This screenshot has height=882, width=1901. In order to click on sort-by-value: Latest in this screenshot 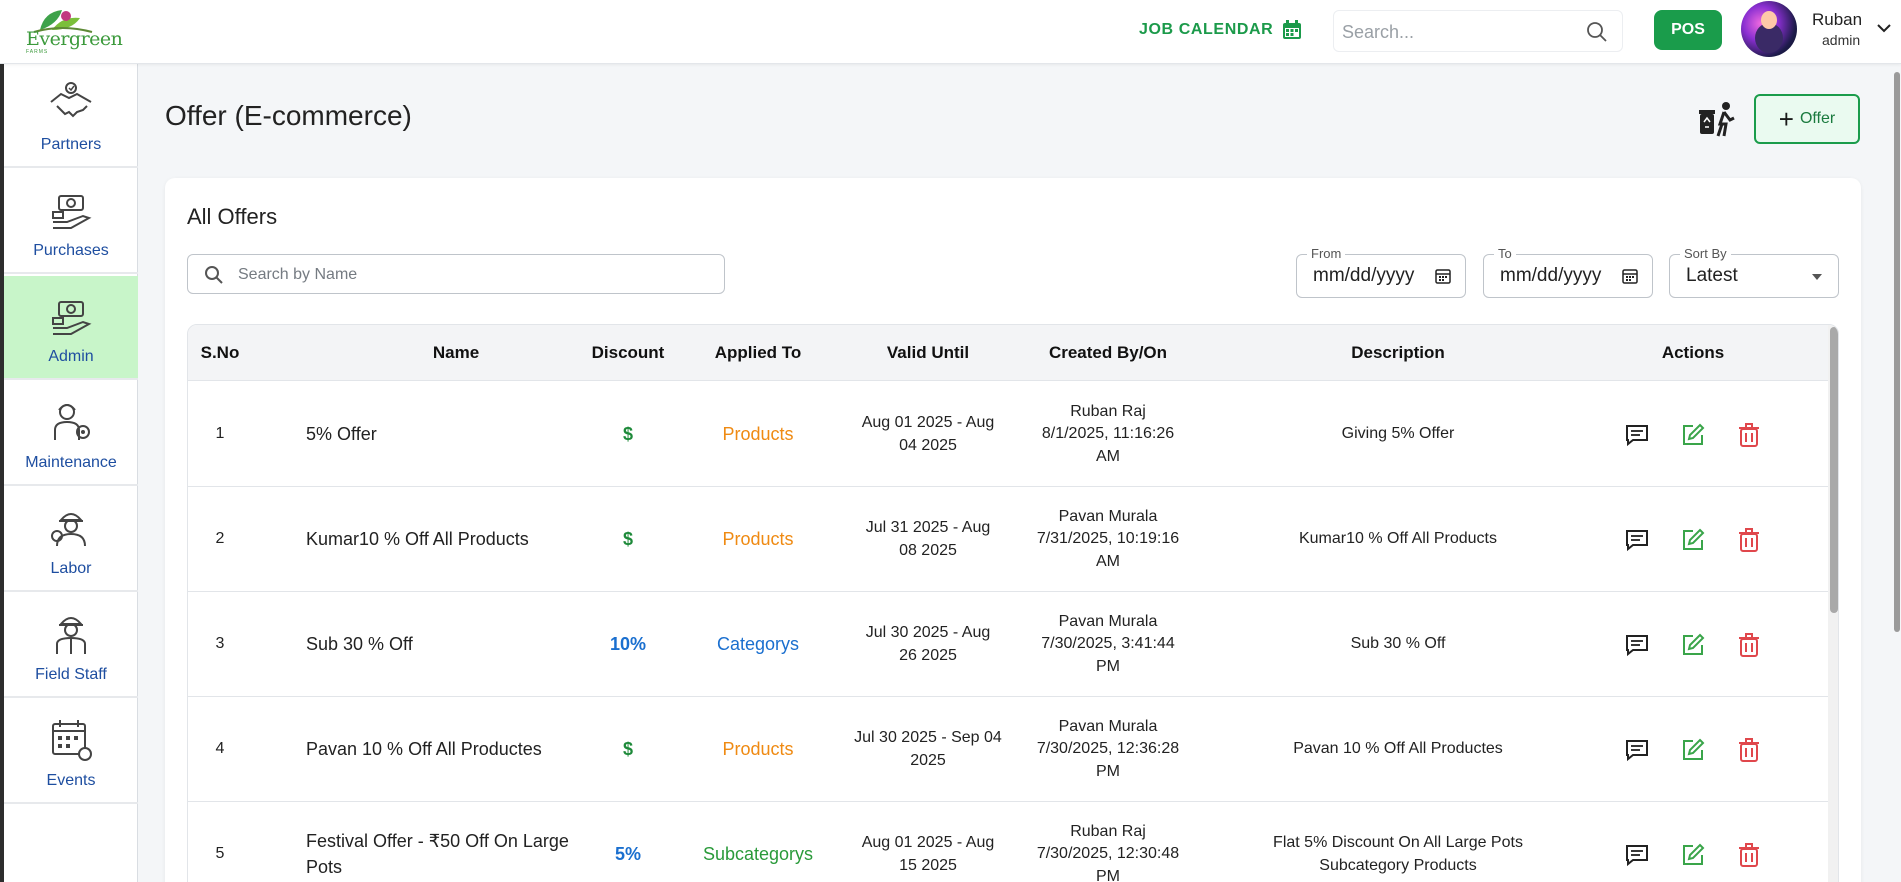, I will do `click(1712, 275)`.